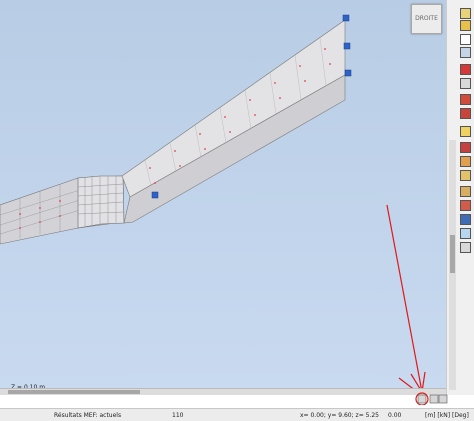 Image resolution: width=474 pixels, height=421 pixels. What do you see at coordinates (465, 131) in the screenshot?
I see `loads-icon` at bounding box center [465, 131].